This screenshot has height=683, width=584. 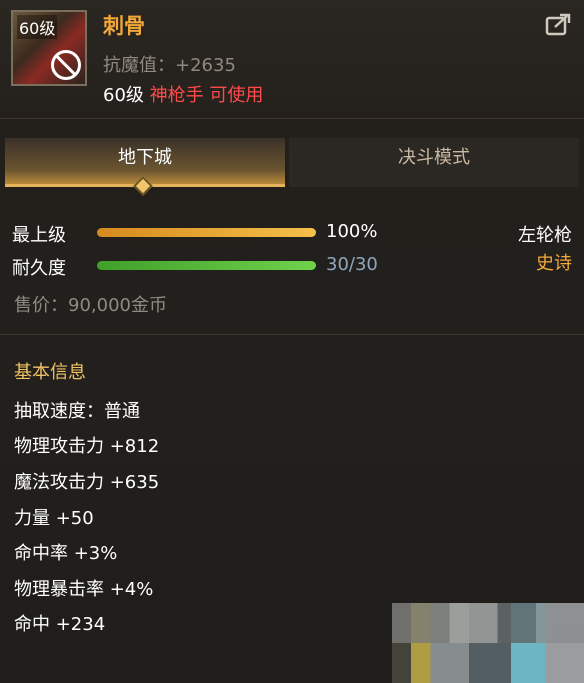 What do you see at coordinates (206, 95) in the screenshot?
I see `requirement-class: 神枪手 可使用` at bounding box center [206, 95].